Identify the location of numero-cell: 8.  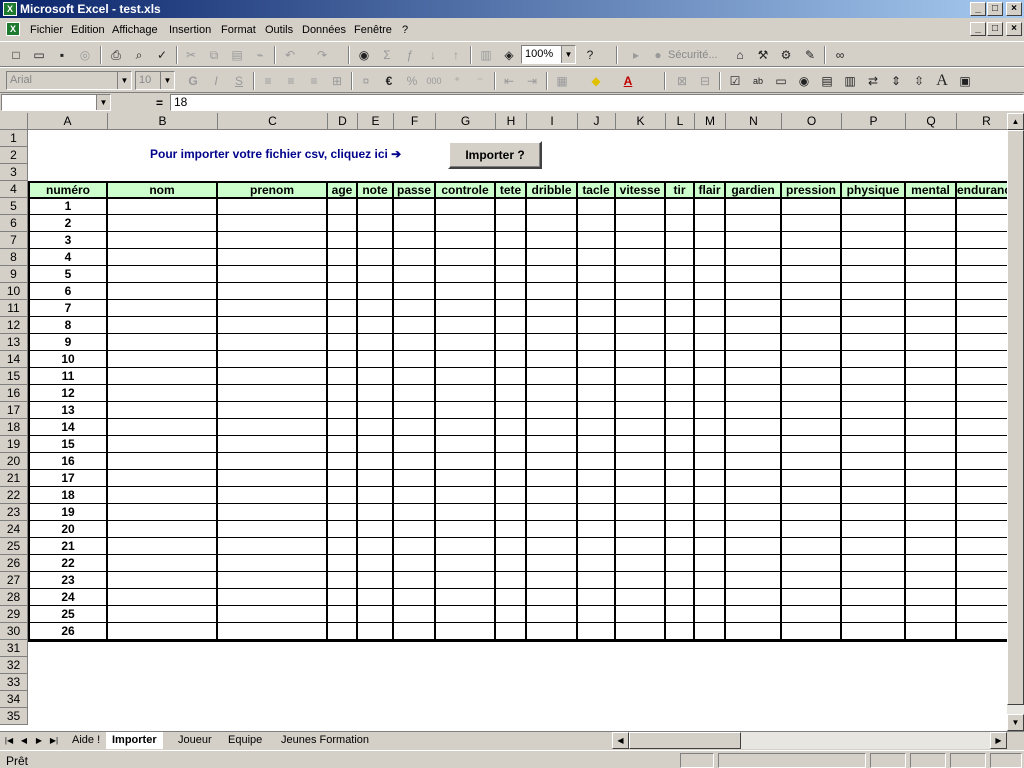
(68, 325).